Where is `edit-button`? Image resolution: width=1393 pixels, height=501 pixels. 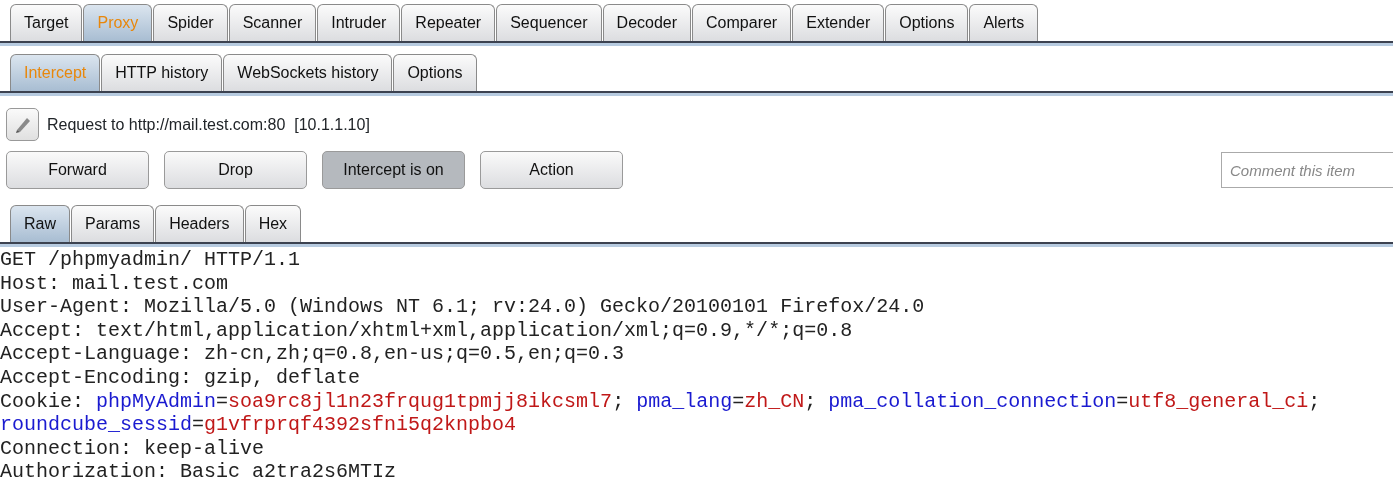
edit-button is located at coordinates (22, 124).